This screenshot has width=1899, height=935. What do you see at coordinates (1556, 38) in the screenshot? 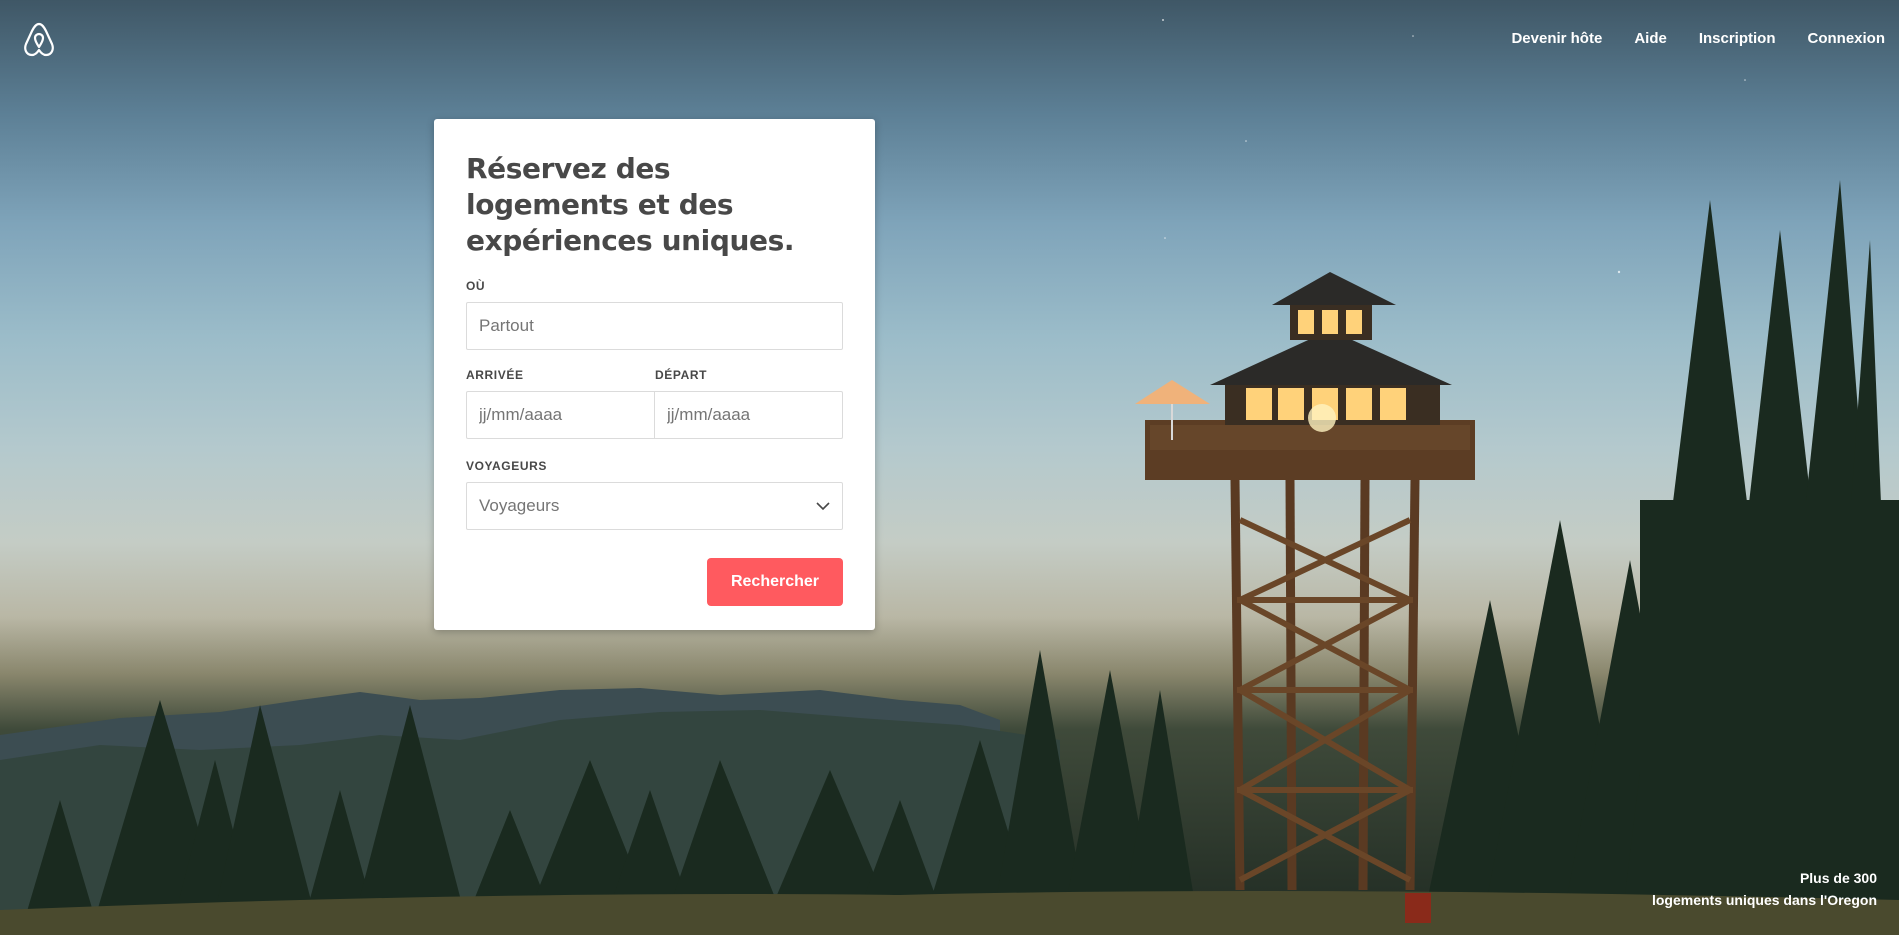
I see `nav-become-host: Devenir hôte` at bounding box center [1556, 38].